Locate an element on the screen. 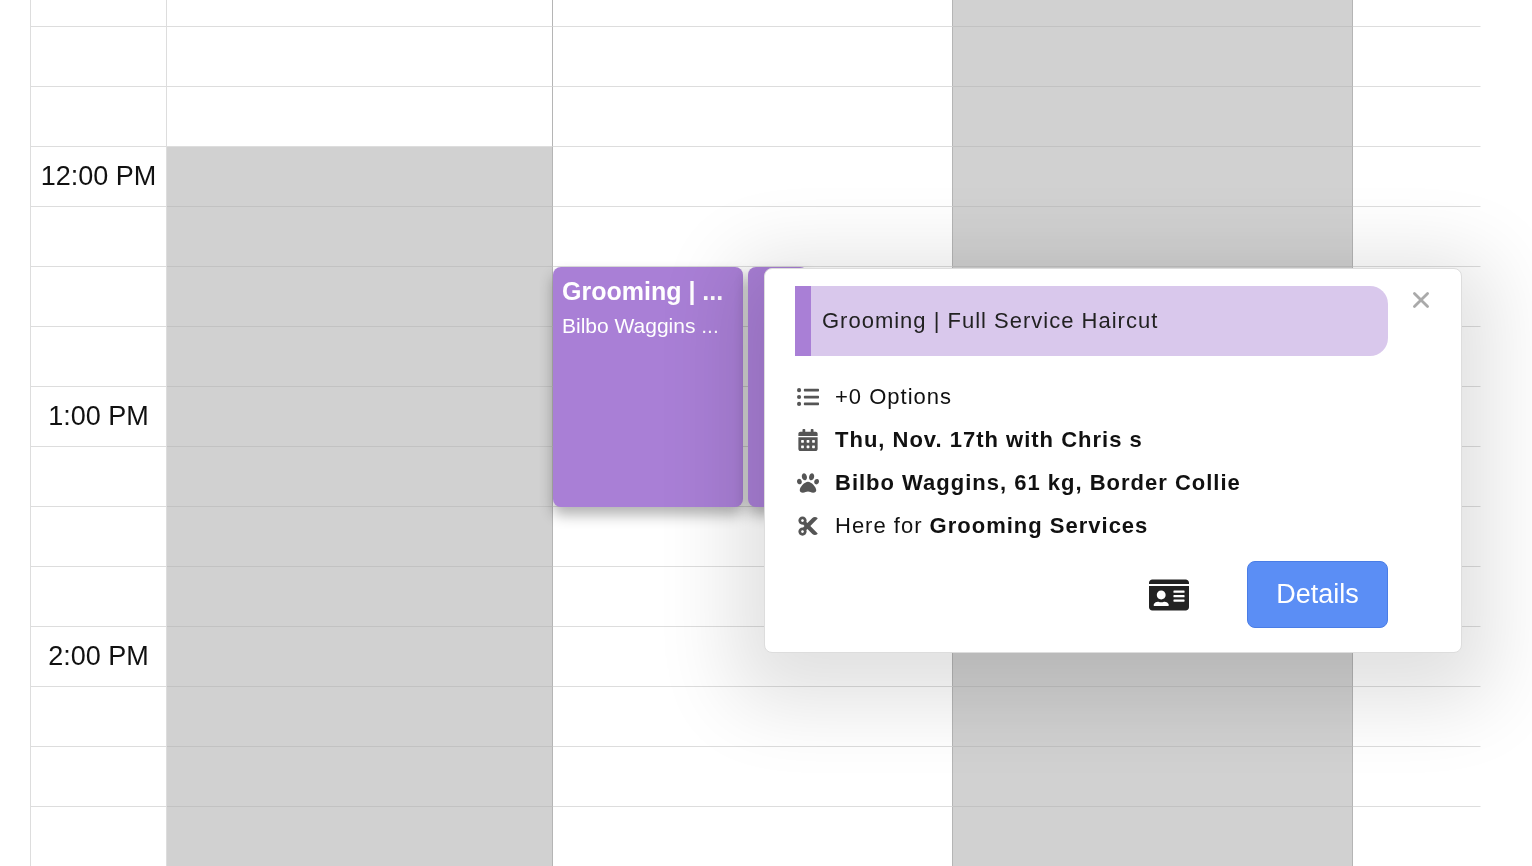  detail-text: Thu, Nov. 17th with Chris s is located at coordinates (989, 440).